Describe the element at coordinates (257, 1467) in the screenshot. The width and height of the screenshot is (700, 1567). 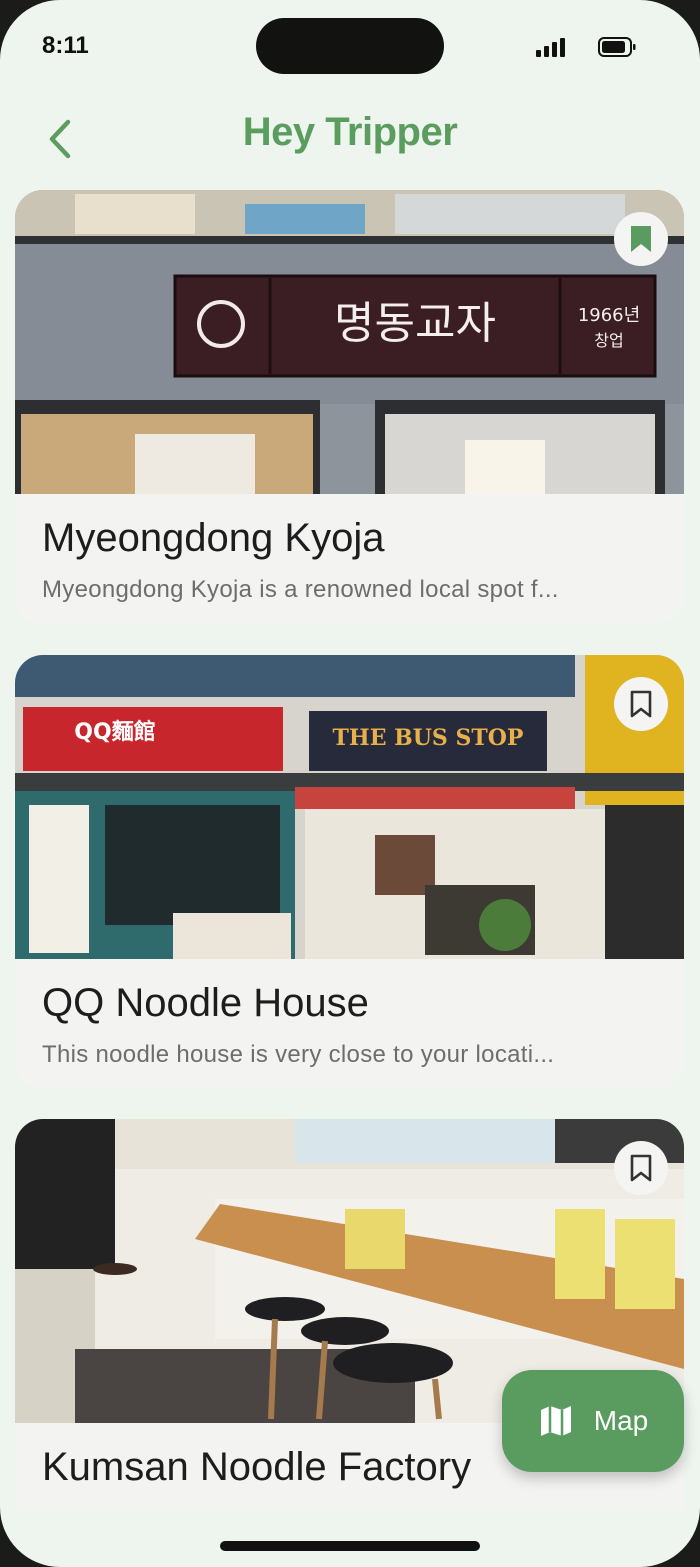
I see `place-name: Kumsan Noodle Factory` at that location.